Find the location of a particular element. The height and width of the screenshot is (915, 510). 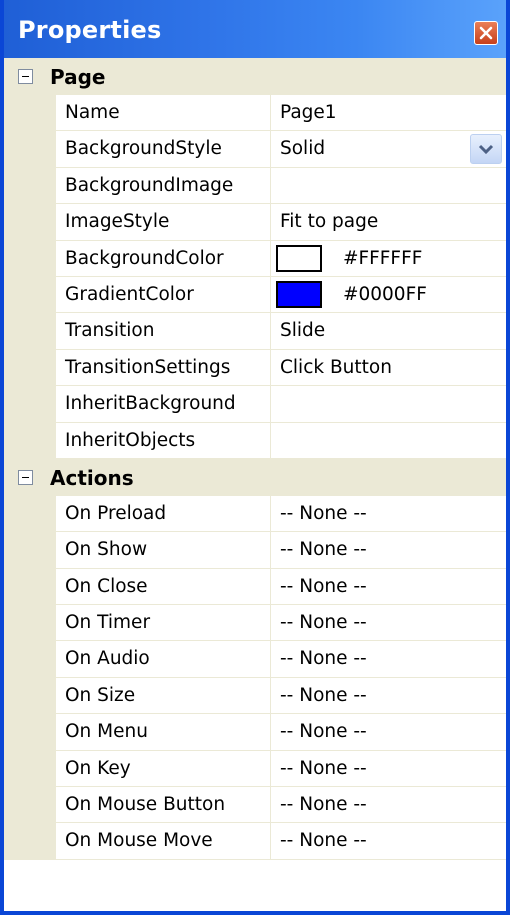

property-value: Page1 is located at coordinates (388, 112).